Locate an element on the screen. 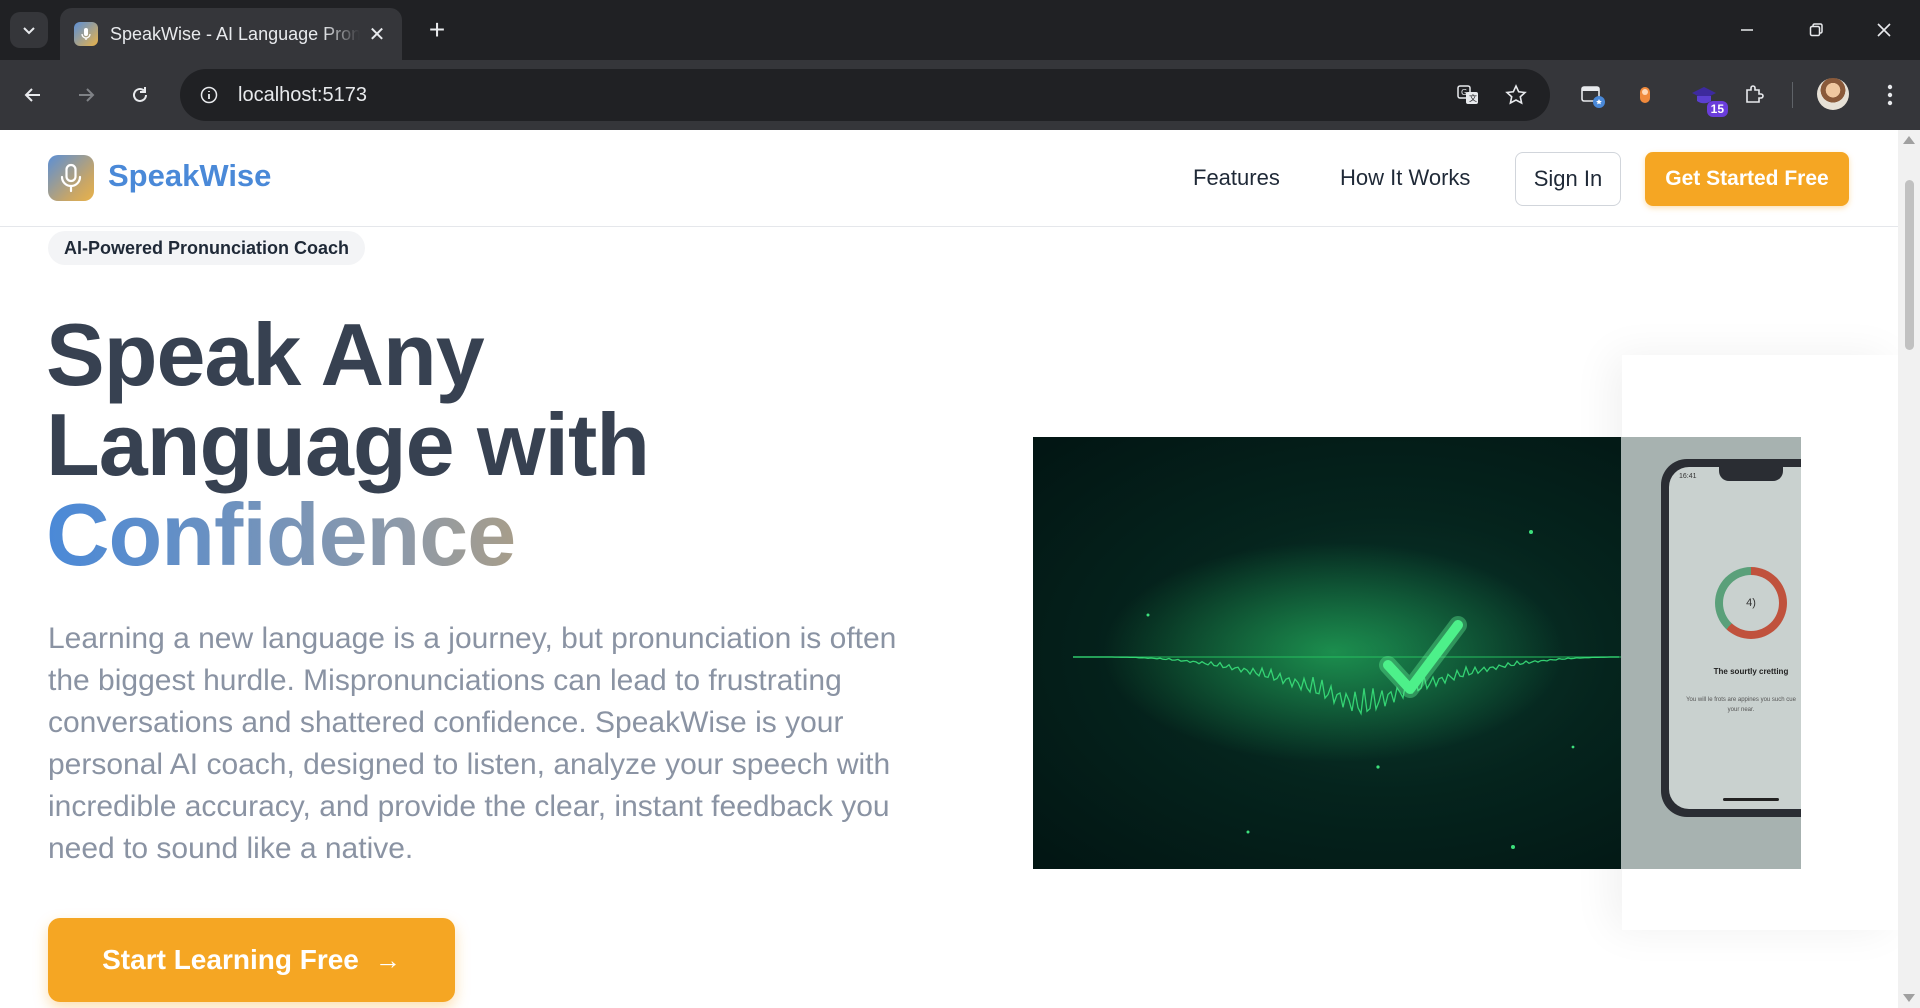 The width and height of the screenshot is (1920, 1008). microphone-icon is located at coordinates (86, 34).